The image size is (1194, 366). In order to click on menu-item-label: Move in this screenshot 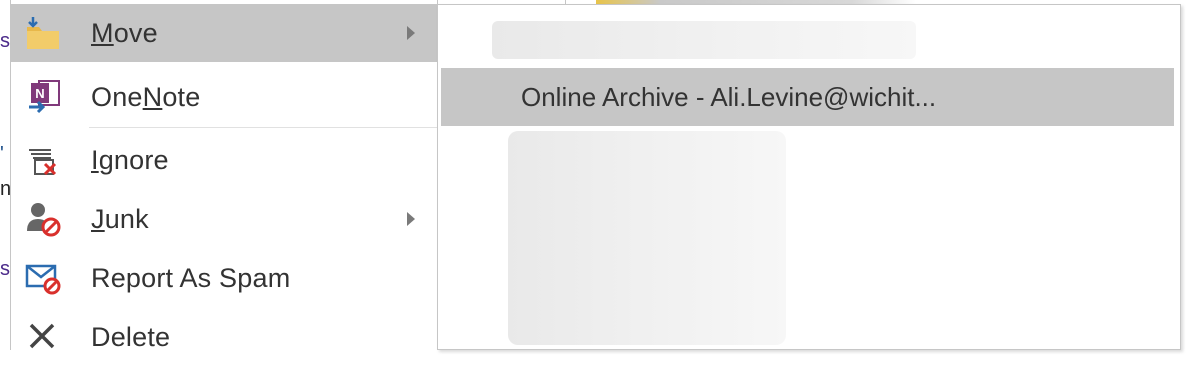, I will do `click(124, 32)`.